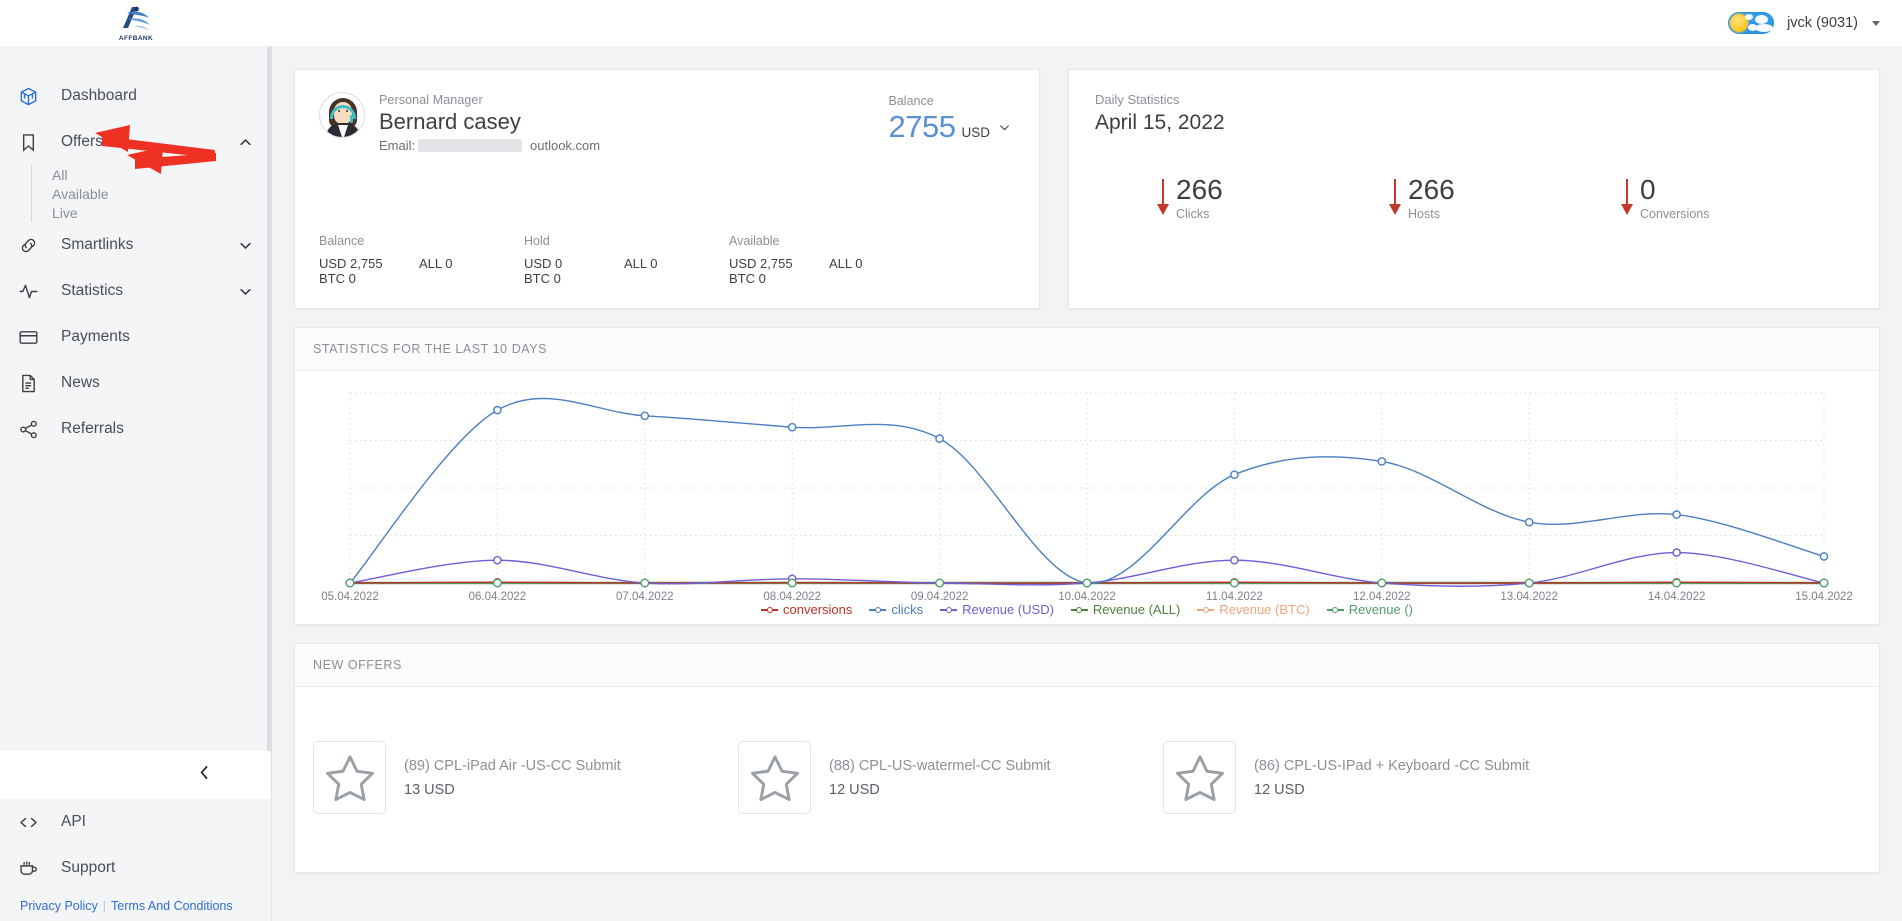 The width and height of the screenshot is (1902, 921). What do you see at coordinates (950, 777) in the screenshot?
I see `offer-item: (88) CPL-US-watermel-CC Submit 12 USD` at bounding box center [950, 777].